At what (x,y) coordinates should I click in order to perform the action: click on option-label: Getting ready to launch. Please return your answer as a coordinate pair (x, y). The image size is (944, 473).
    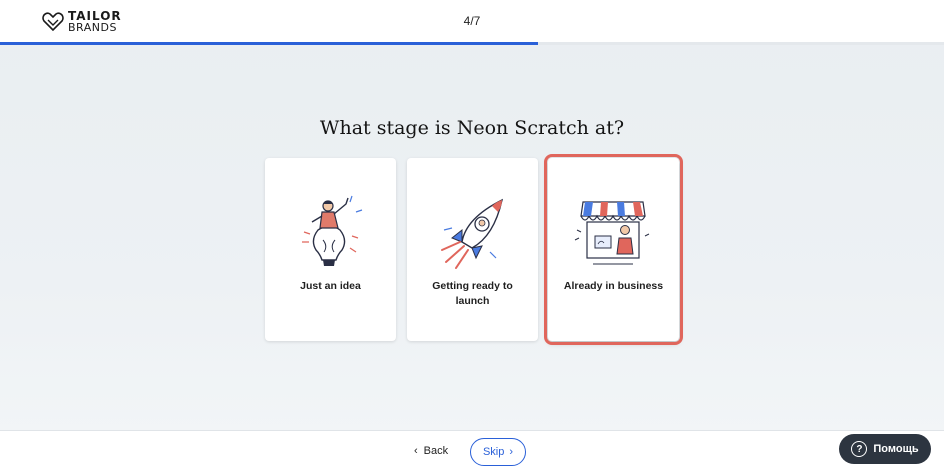
    Looking at the image, I should click on (472, 293).